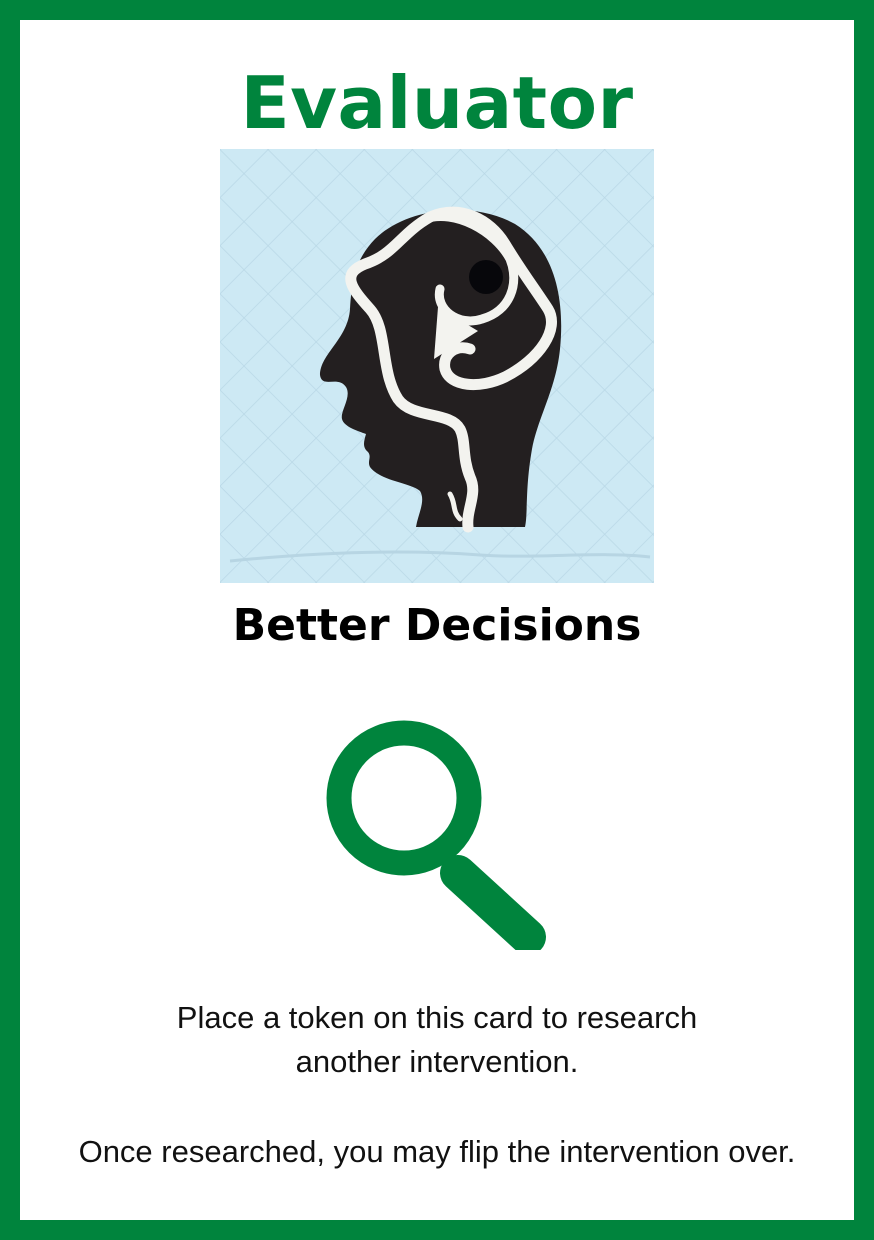  What do you see at coordinates (437, 625) in the screenshot?
I see `card-subtitle: Better Decisions` at bounding box center [437, 625].